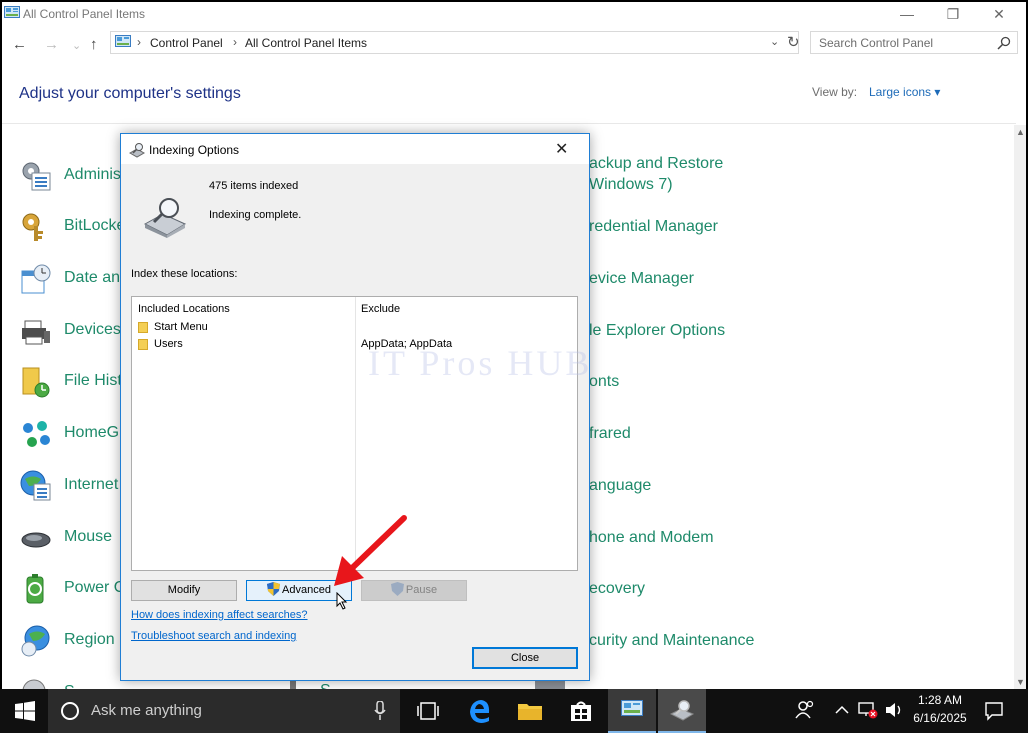 The image size is (1028, 733). Describe the element at coordinates (428, 711) in the screenshot. I see `task-view-icon` at that location.